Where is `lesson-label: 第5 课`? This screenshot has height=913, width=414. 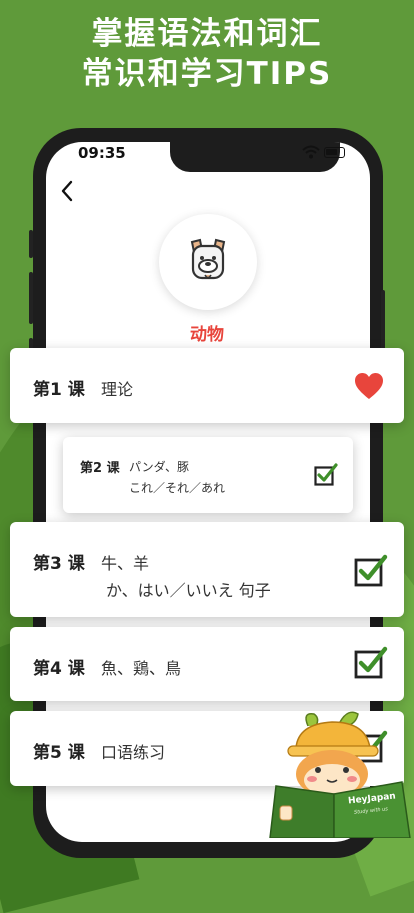
lesson-label: 第5 课 is located at coordinates (59, 753).